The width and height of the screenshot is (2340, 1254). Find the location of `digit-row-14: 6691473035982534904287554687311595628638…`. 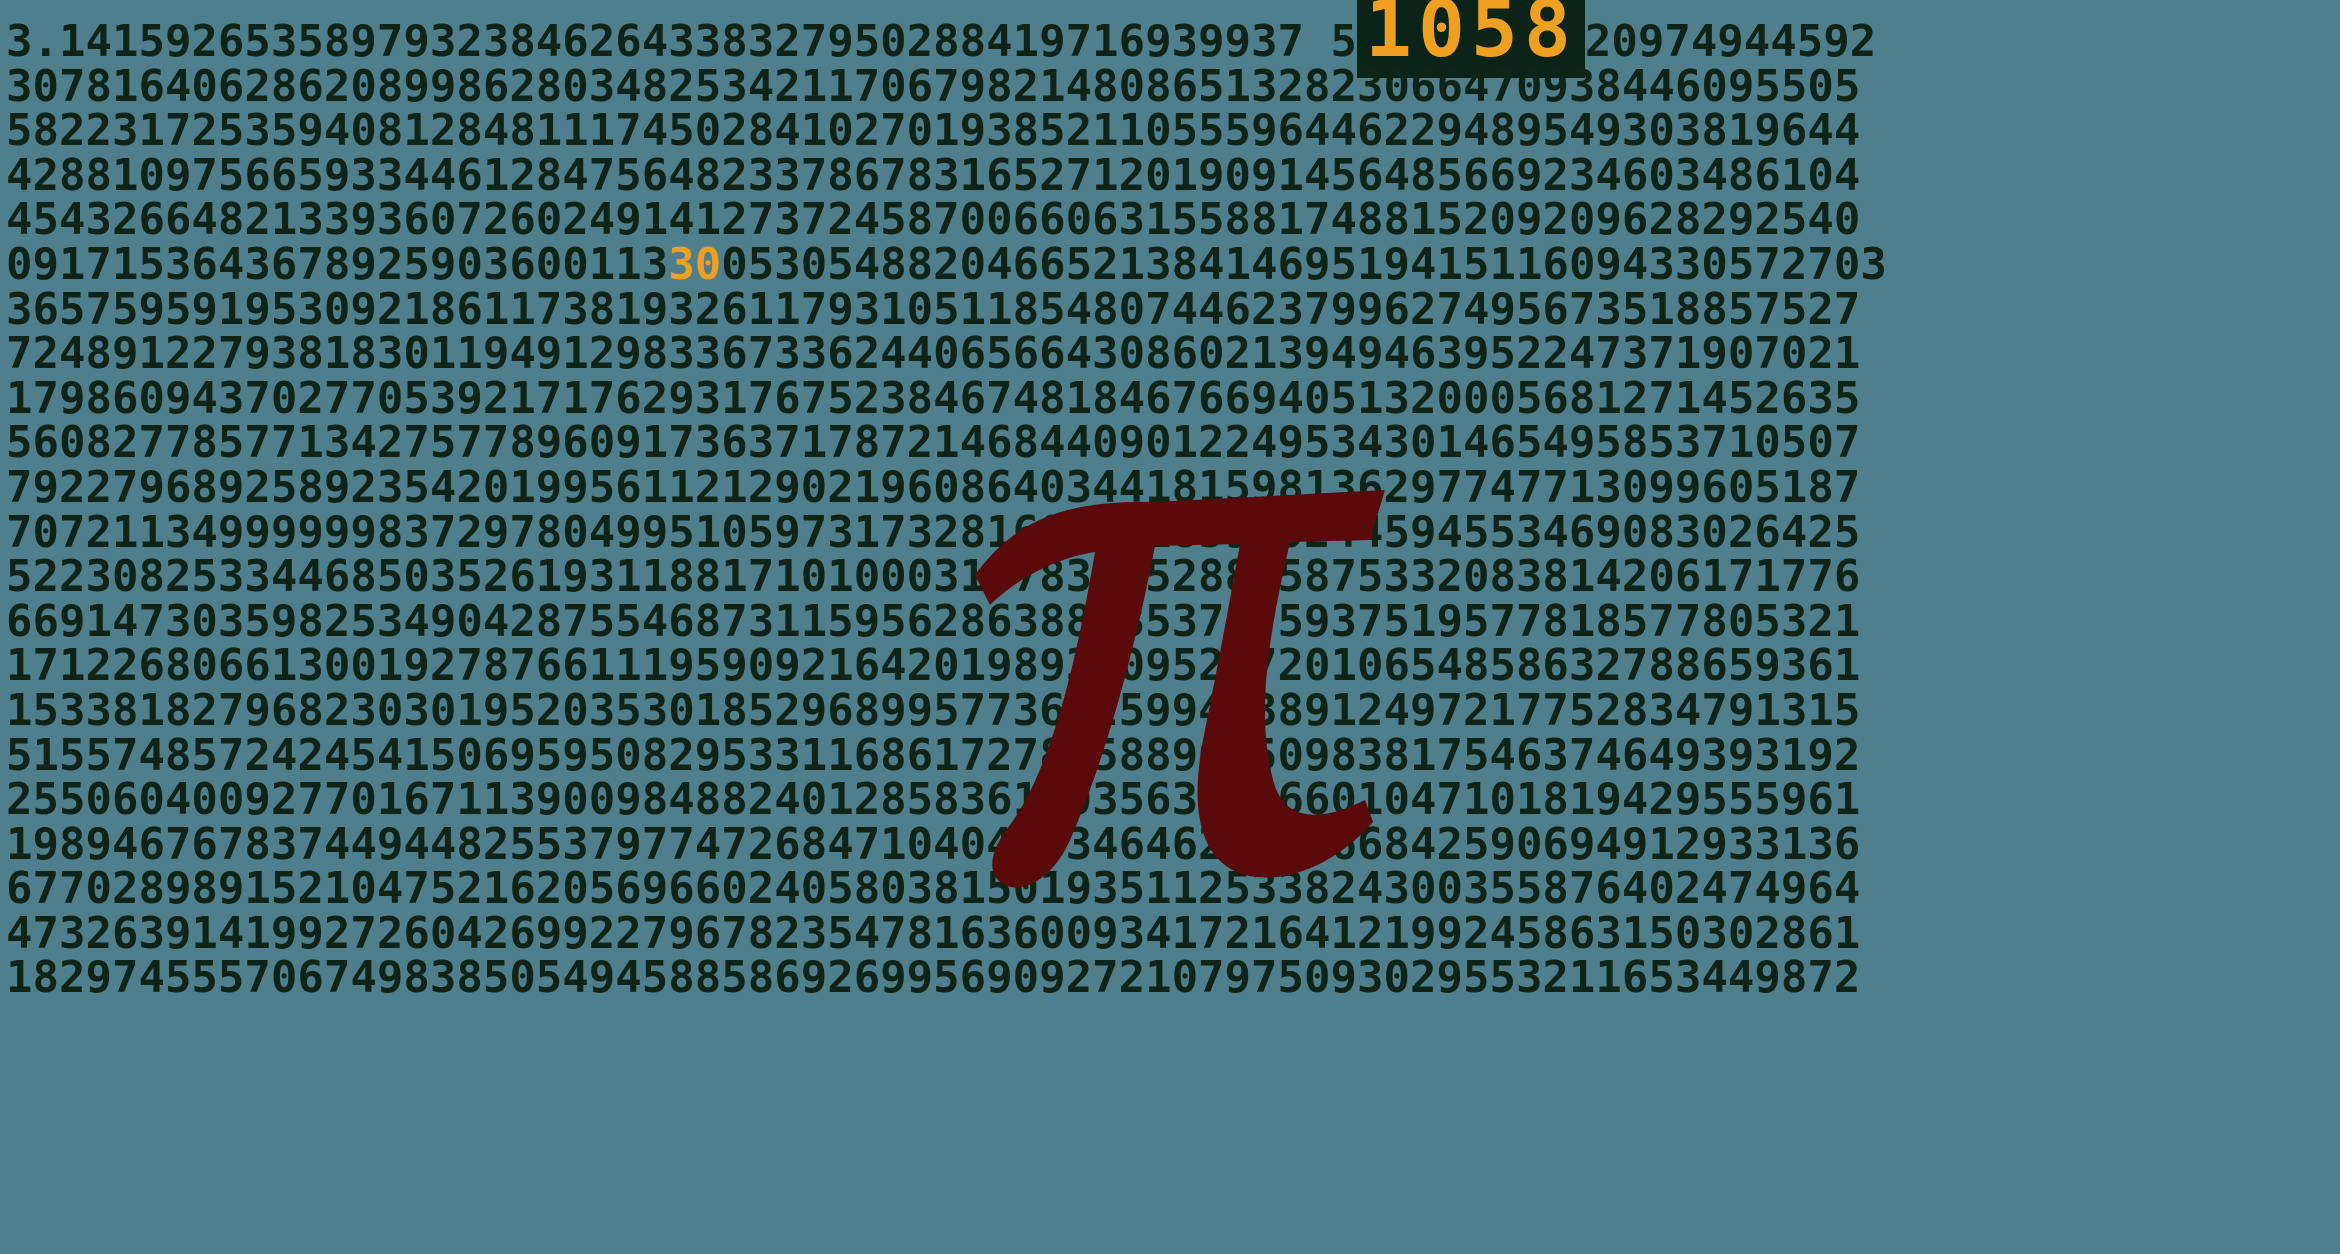

digit-row-14: 6691473035982534904287554687311595628638… is located at coordinates (1171, 621).